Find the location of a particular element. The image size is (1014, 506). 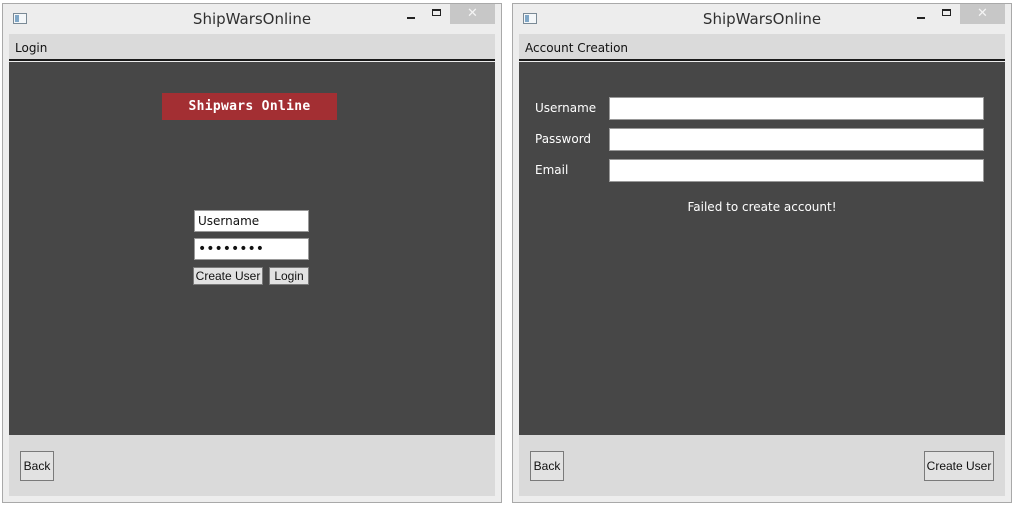

email-field is located at coordinates (796, 170).